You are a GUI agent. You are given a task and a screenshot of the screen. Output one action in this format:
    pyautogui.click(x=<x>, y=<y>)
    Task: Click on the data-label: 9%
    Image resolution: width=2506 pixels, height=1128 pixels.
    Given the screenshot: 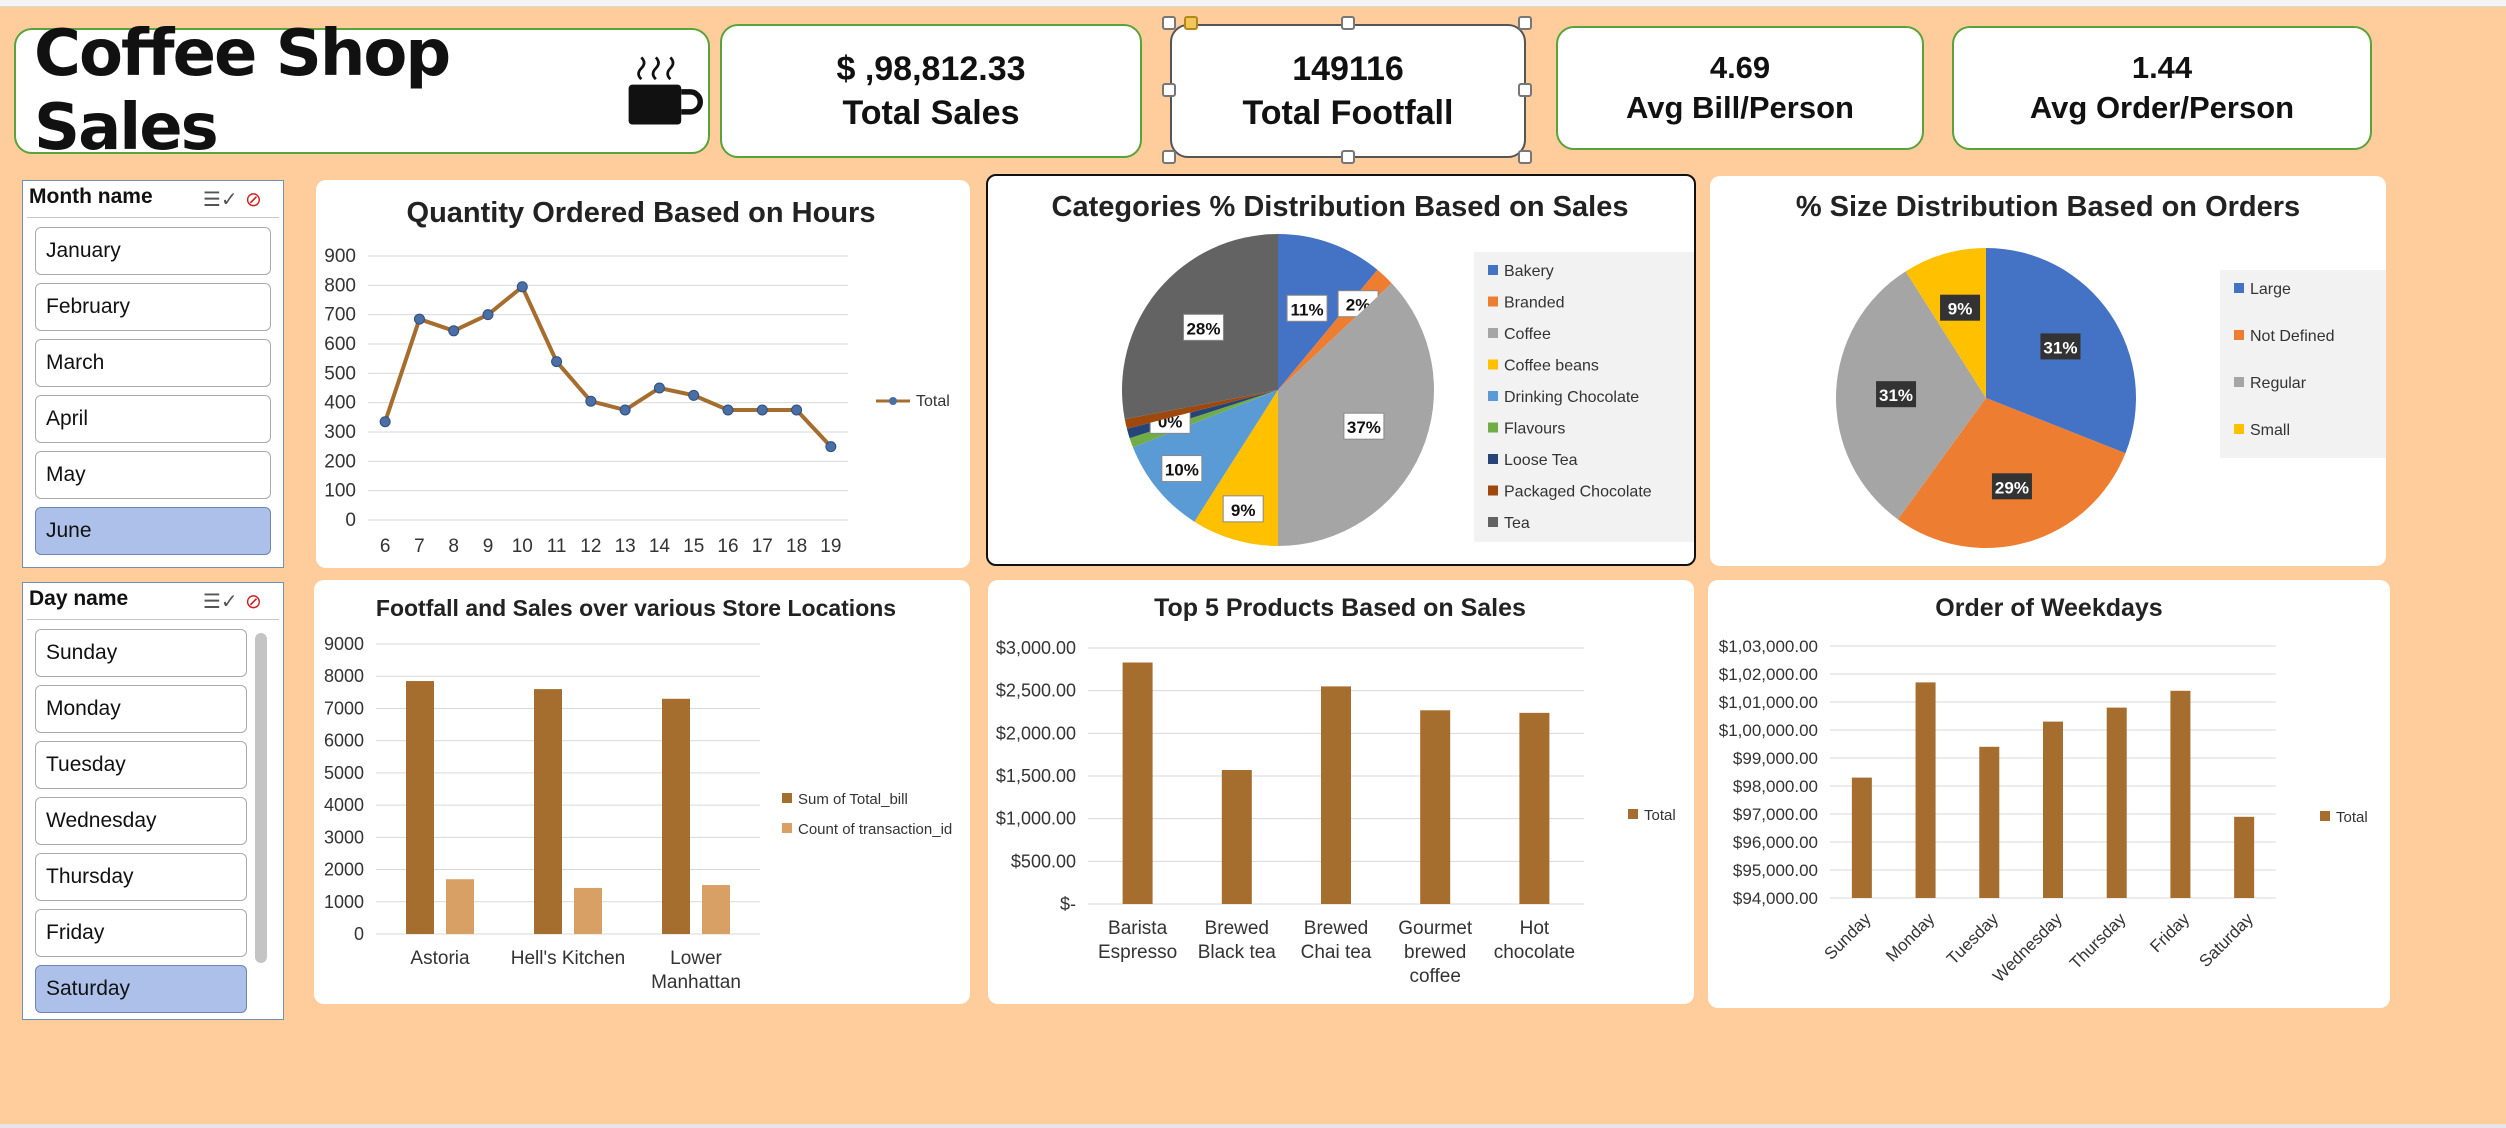 What is the action you would take?
    pyautogui.click(x=1243, y=510)
    